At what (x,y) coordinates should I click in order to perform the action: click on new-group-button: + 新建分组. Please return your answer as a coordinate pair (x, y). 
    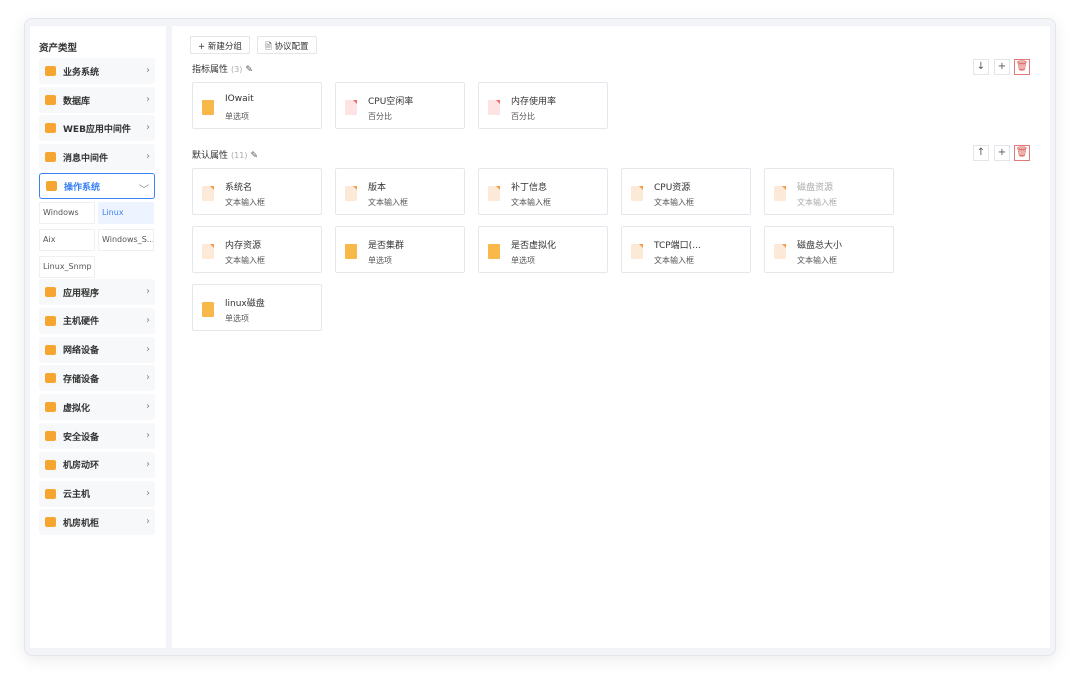
    Looking at the image, I should click on (220, 45).